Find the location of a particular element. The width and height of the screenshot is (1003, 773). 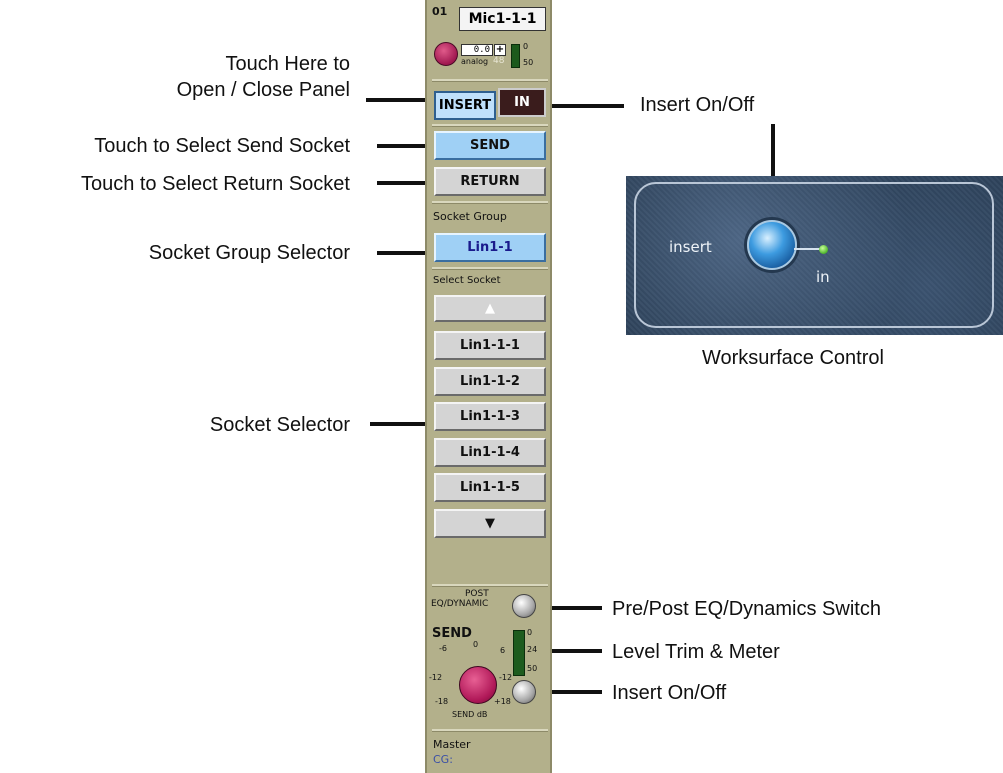

send-meter-bottom-label: 50 is located at coordinates (532, 668).